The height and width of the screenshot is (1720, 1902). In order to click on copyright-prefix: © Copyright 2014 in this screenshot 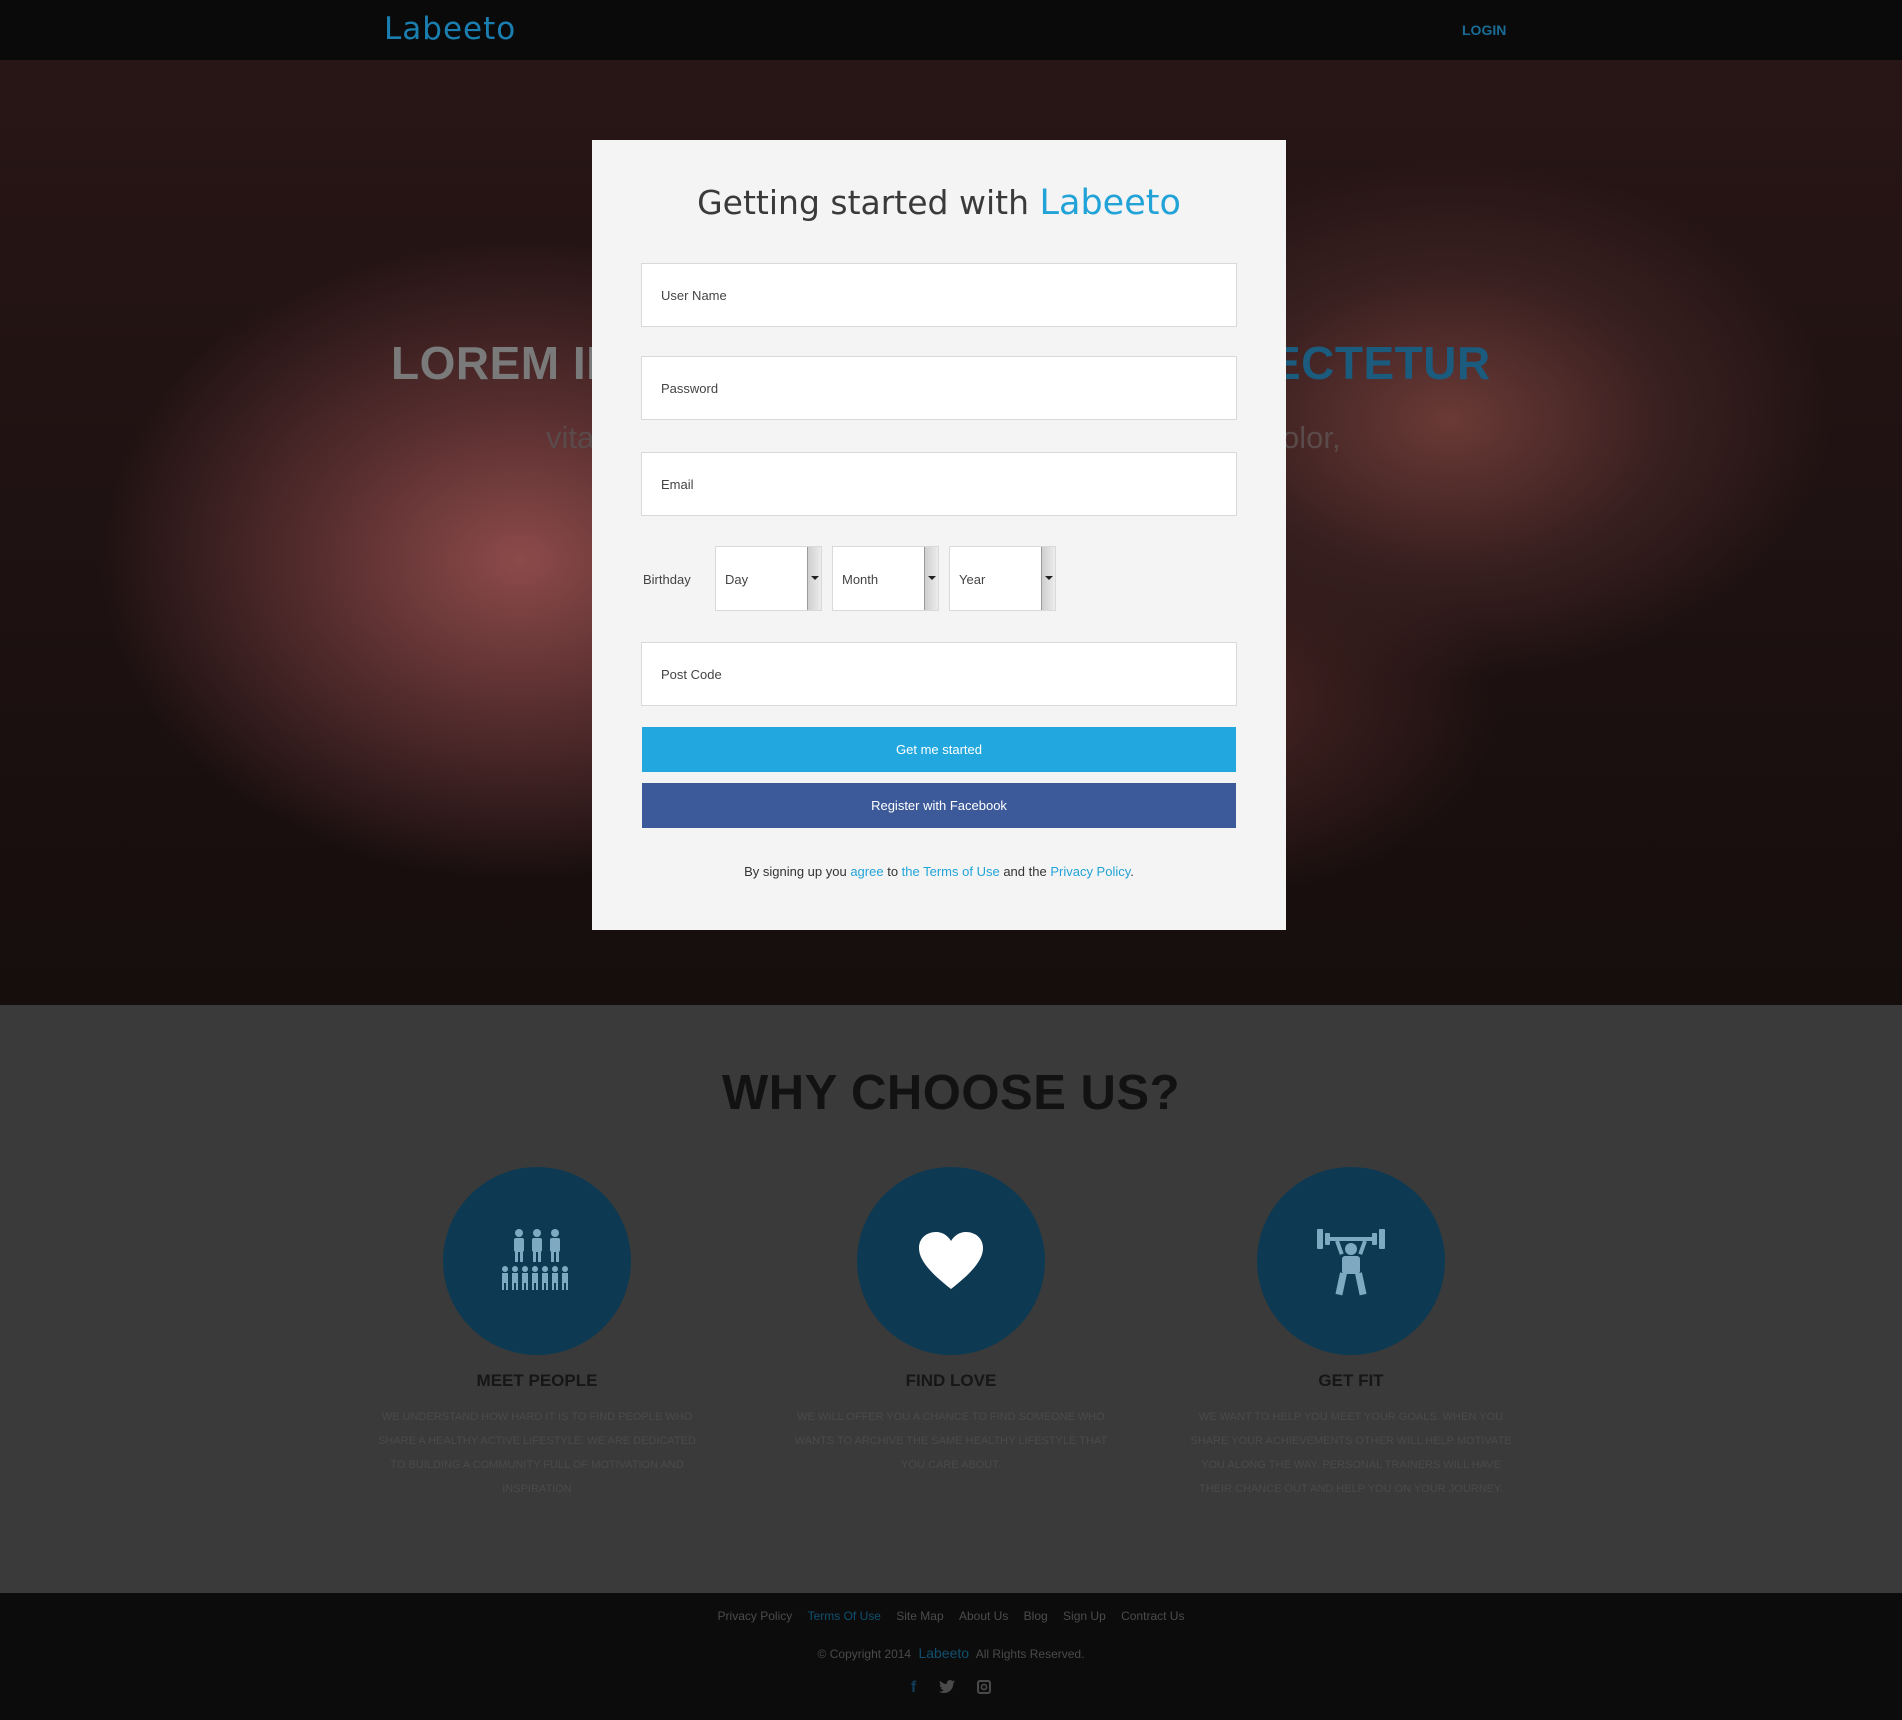, I will do `click(864, 1654)`.